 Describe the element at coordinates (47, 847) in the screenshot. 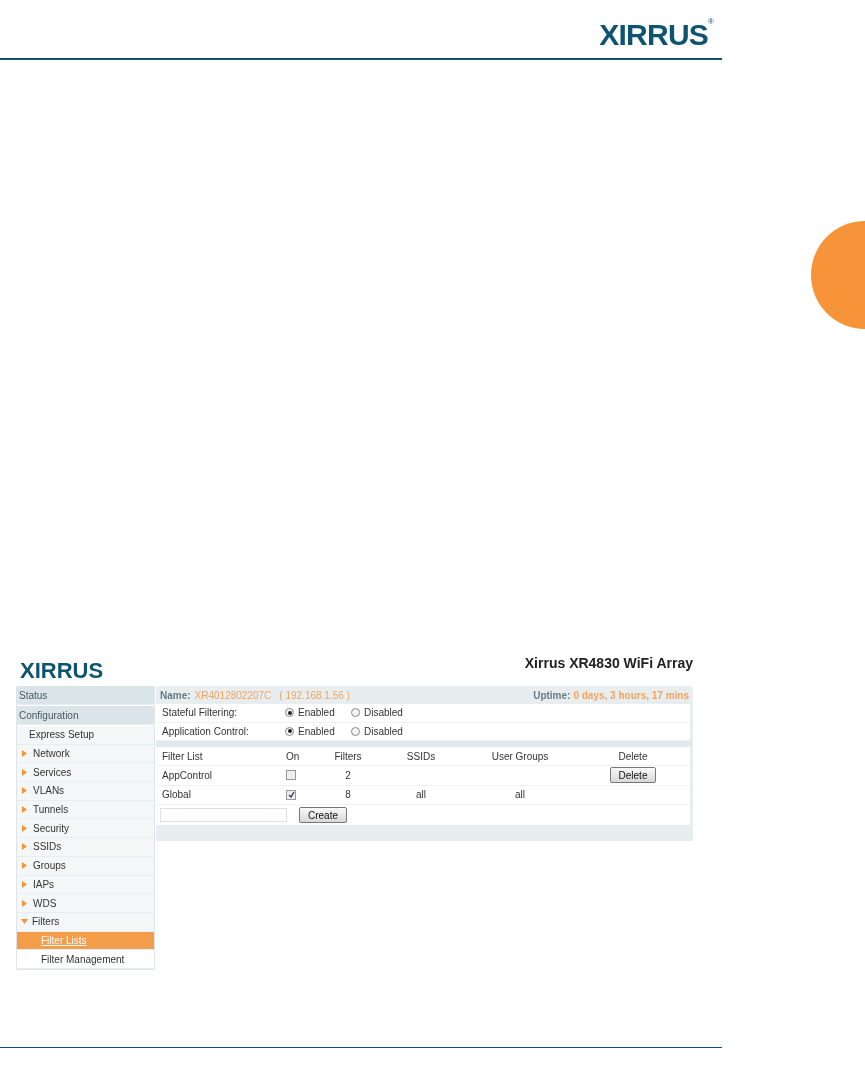

I see `sidebar-item: SSIDs` at that location.